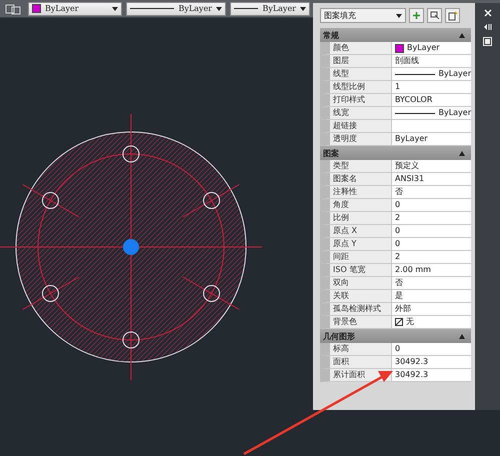  Describe the element at coordinates (361, 48) in the screenshot. I see `property-name: 颜色` at that location.